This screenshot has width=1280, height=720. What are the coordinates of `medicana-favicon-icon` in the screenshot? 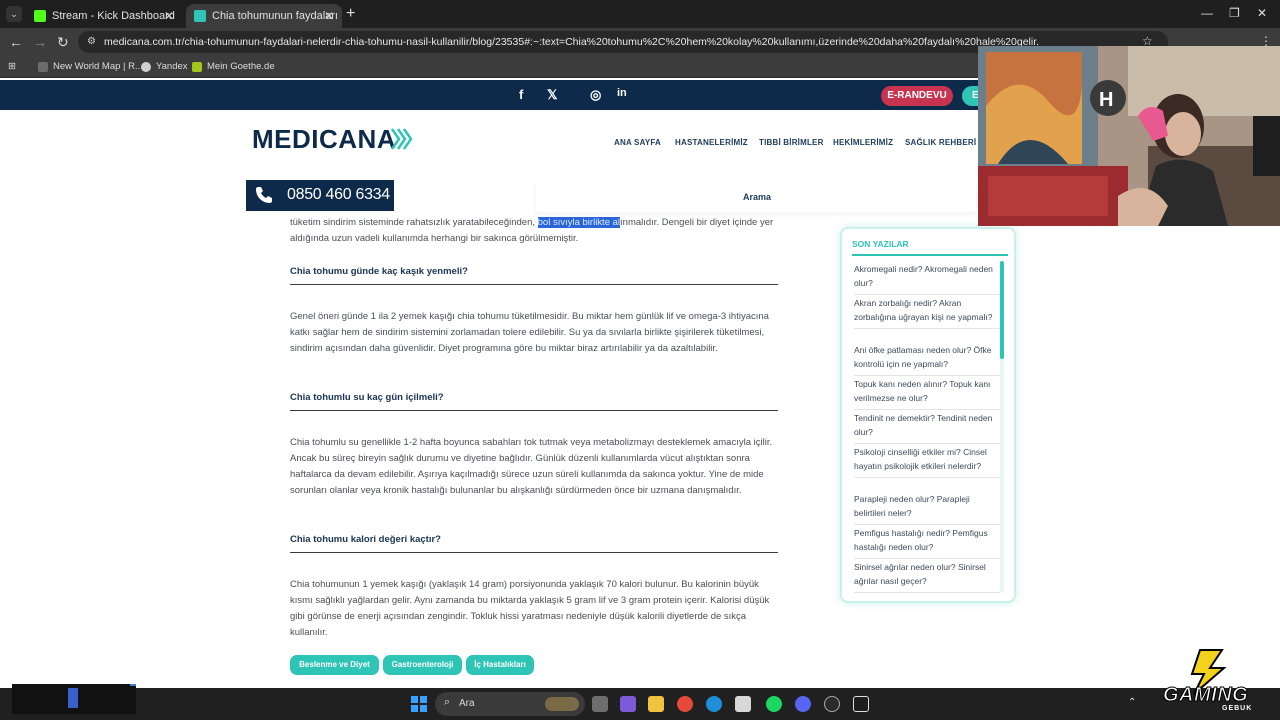 It's located at (200, 16).